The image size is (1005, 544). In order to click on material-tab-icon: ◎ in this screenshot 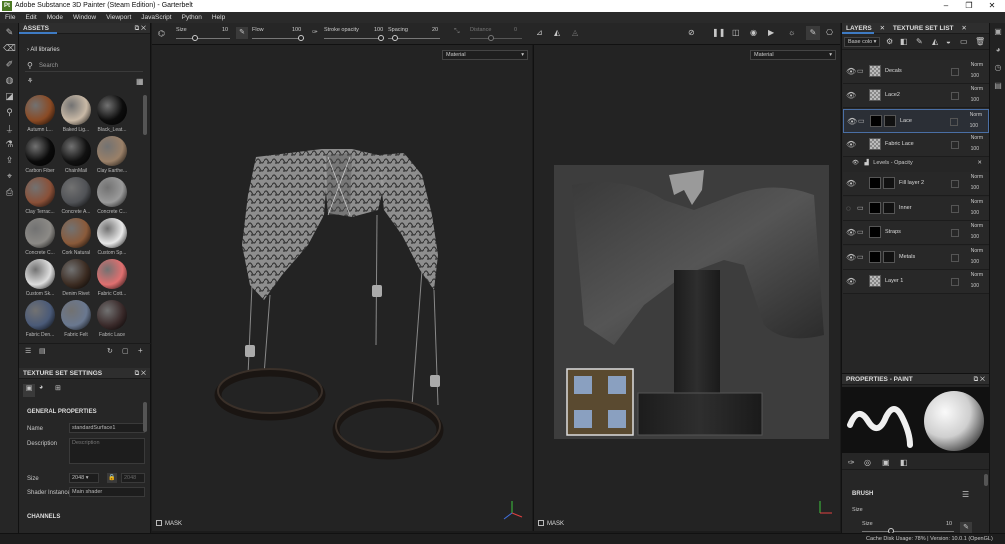, I will do `click(867, 462)`.